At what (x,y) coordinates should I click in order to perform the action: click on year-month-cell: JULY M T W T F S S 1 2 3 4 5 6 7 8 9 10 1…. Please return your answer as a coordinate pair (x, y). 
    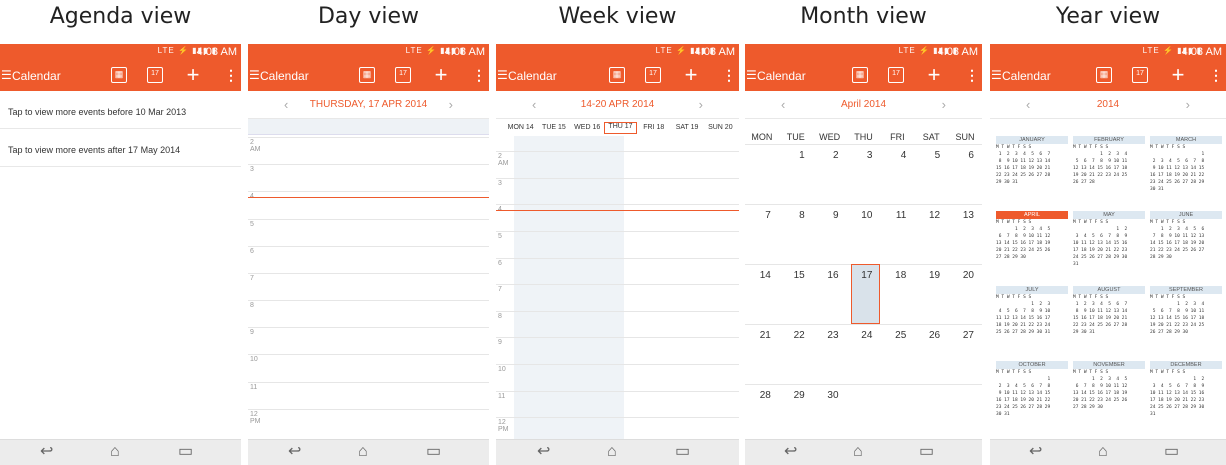
    Looking at the image, I should click on (1032, 326).